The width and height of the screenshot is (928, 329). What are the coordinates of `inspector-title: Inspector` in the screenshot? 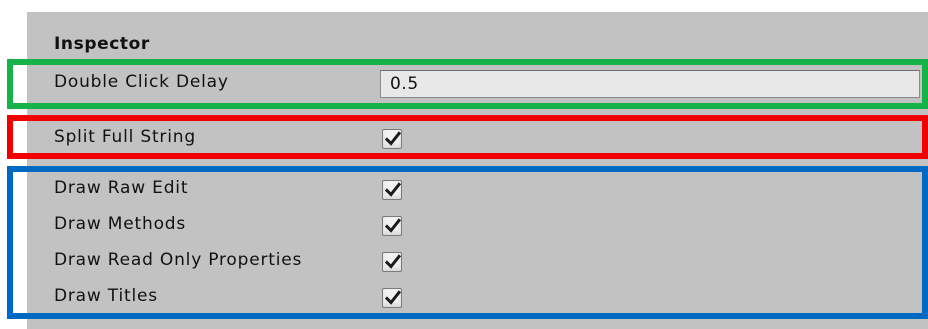 It's located at (102, 44).